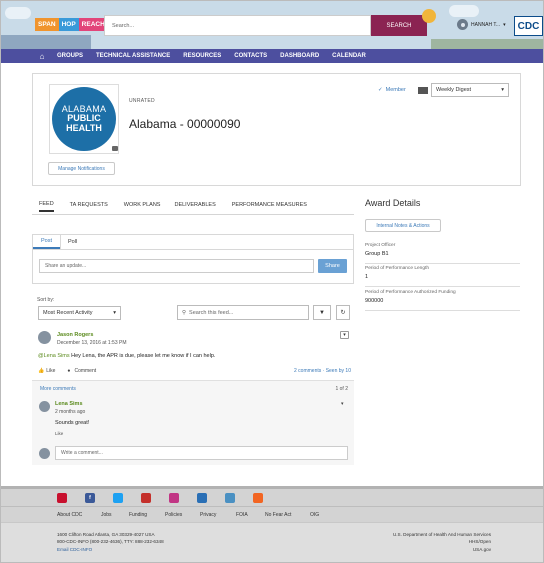  I want to click on field-project-officer: Project Officer Group B1, so click(442, 253).